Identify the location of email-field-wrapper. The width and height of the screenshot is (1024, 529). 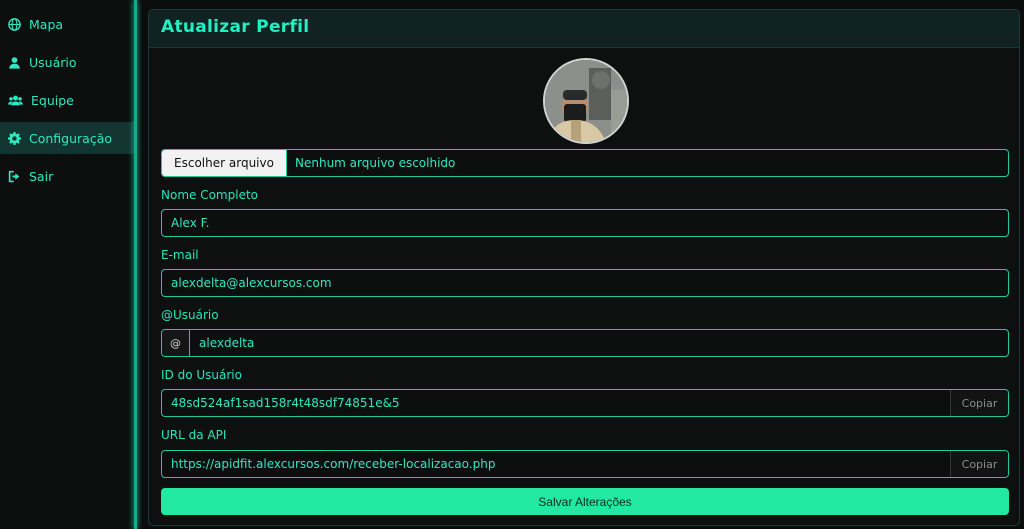
(585, 283).